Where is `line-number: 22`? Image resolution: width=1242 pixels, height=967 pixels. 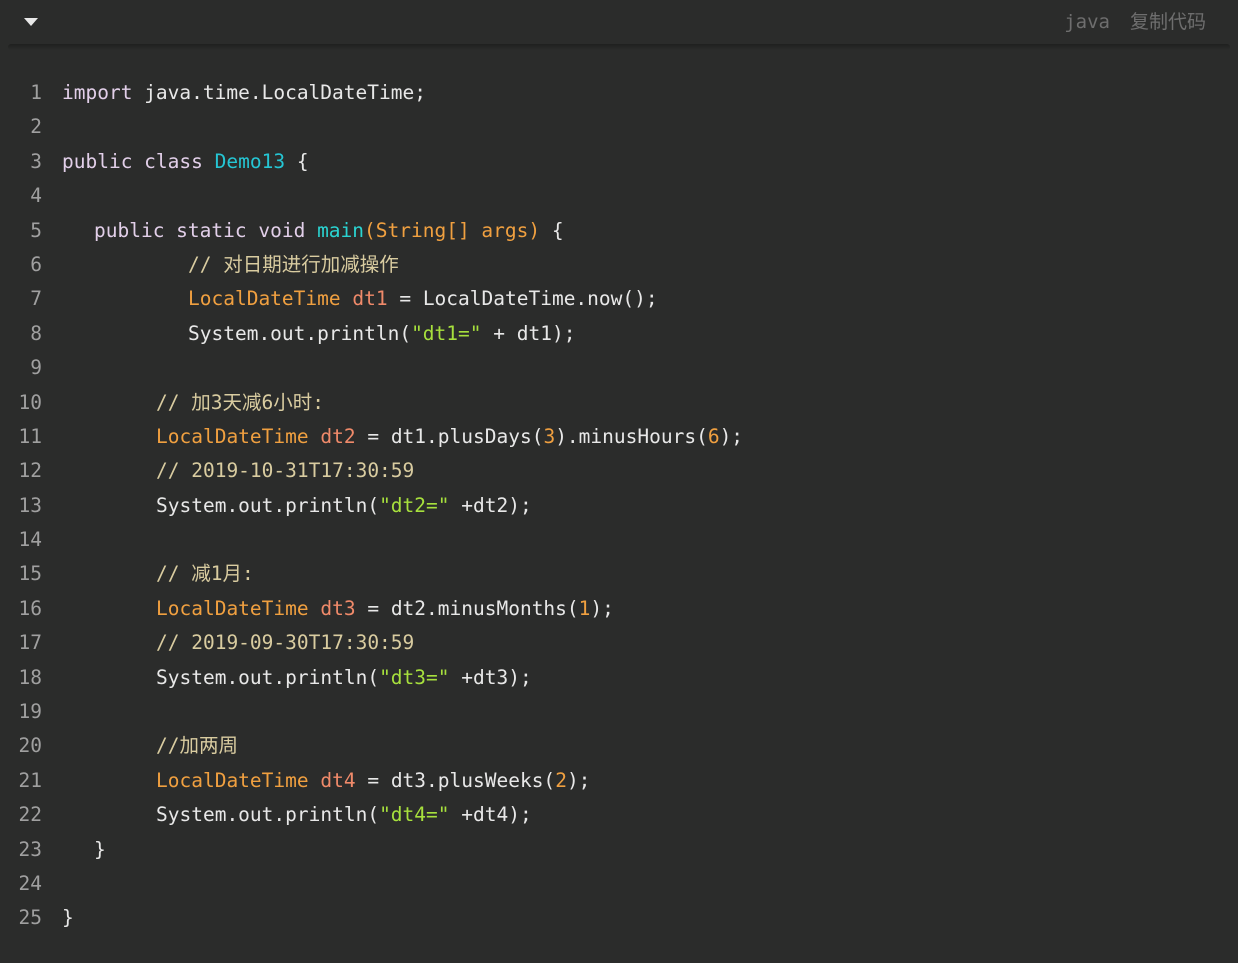 line-number: 22 is located at coordinates (30, 815).